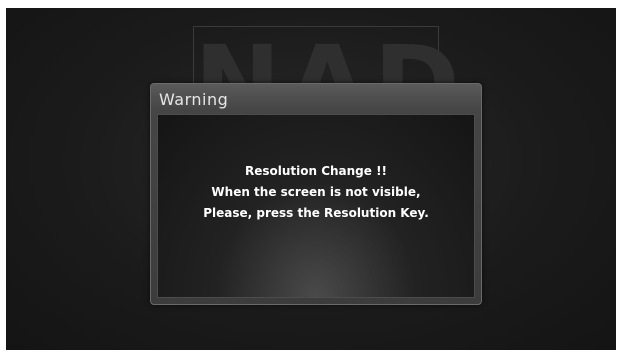  I want to click on message-line-3: Please, press the Resolution Key., so click(316, 213).